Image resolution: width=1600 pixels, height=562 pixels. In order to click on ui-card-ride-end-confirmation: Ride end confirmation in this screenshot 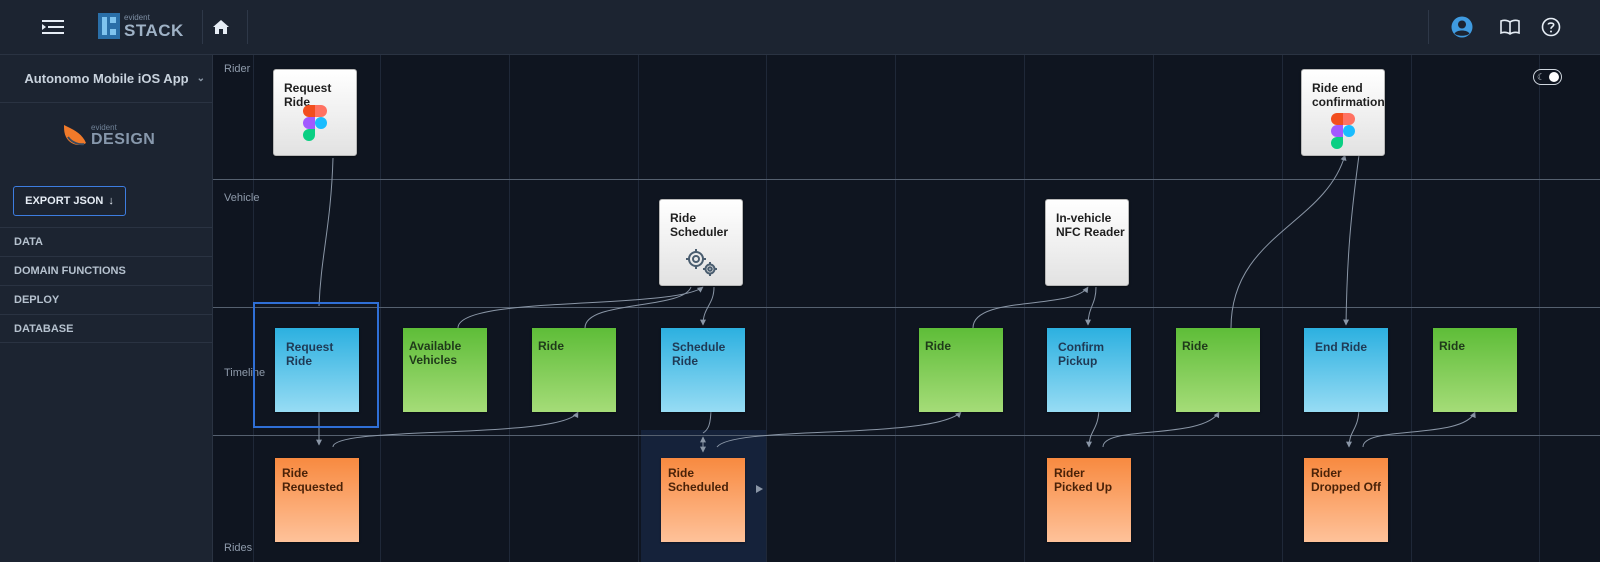, I will do `click(1343, 112)`.